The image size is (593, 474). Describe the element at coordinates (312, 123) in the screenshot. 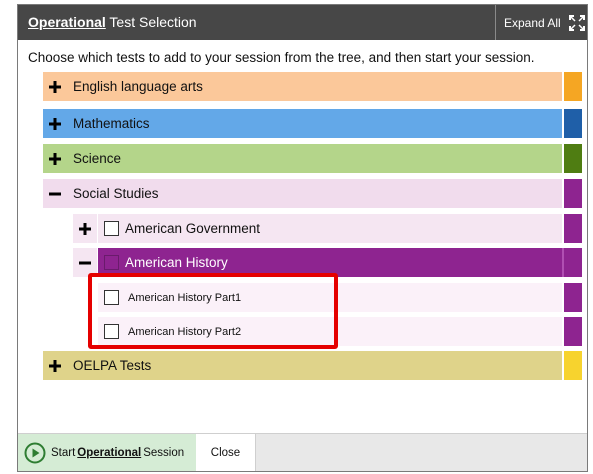

I see `tree-item-mathematics: Mathematics` at that location.